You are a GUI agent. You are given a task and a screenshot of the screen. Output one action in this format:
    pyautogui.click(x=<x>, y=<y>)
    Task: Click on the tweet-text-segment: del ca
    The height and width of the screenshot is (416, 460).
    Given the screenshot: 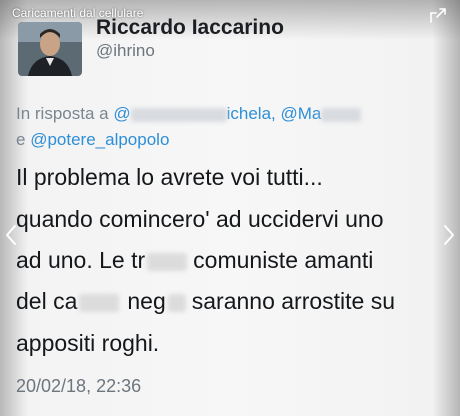 What is the action you would take?
    pyautogui.click(x=47, y=301)
    